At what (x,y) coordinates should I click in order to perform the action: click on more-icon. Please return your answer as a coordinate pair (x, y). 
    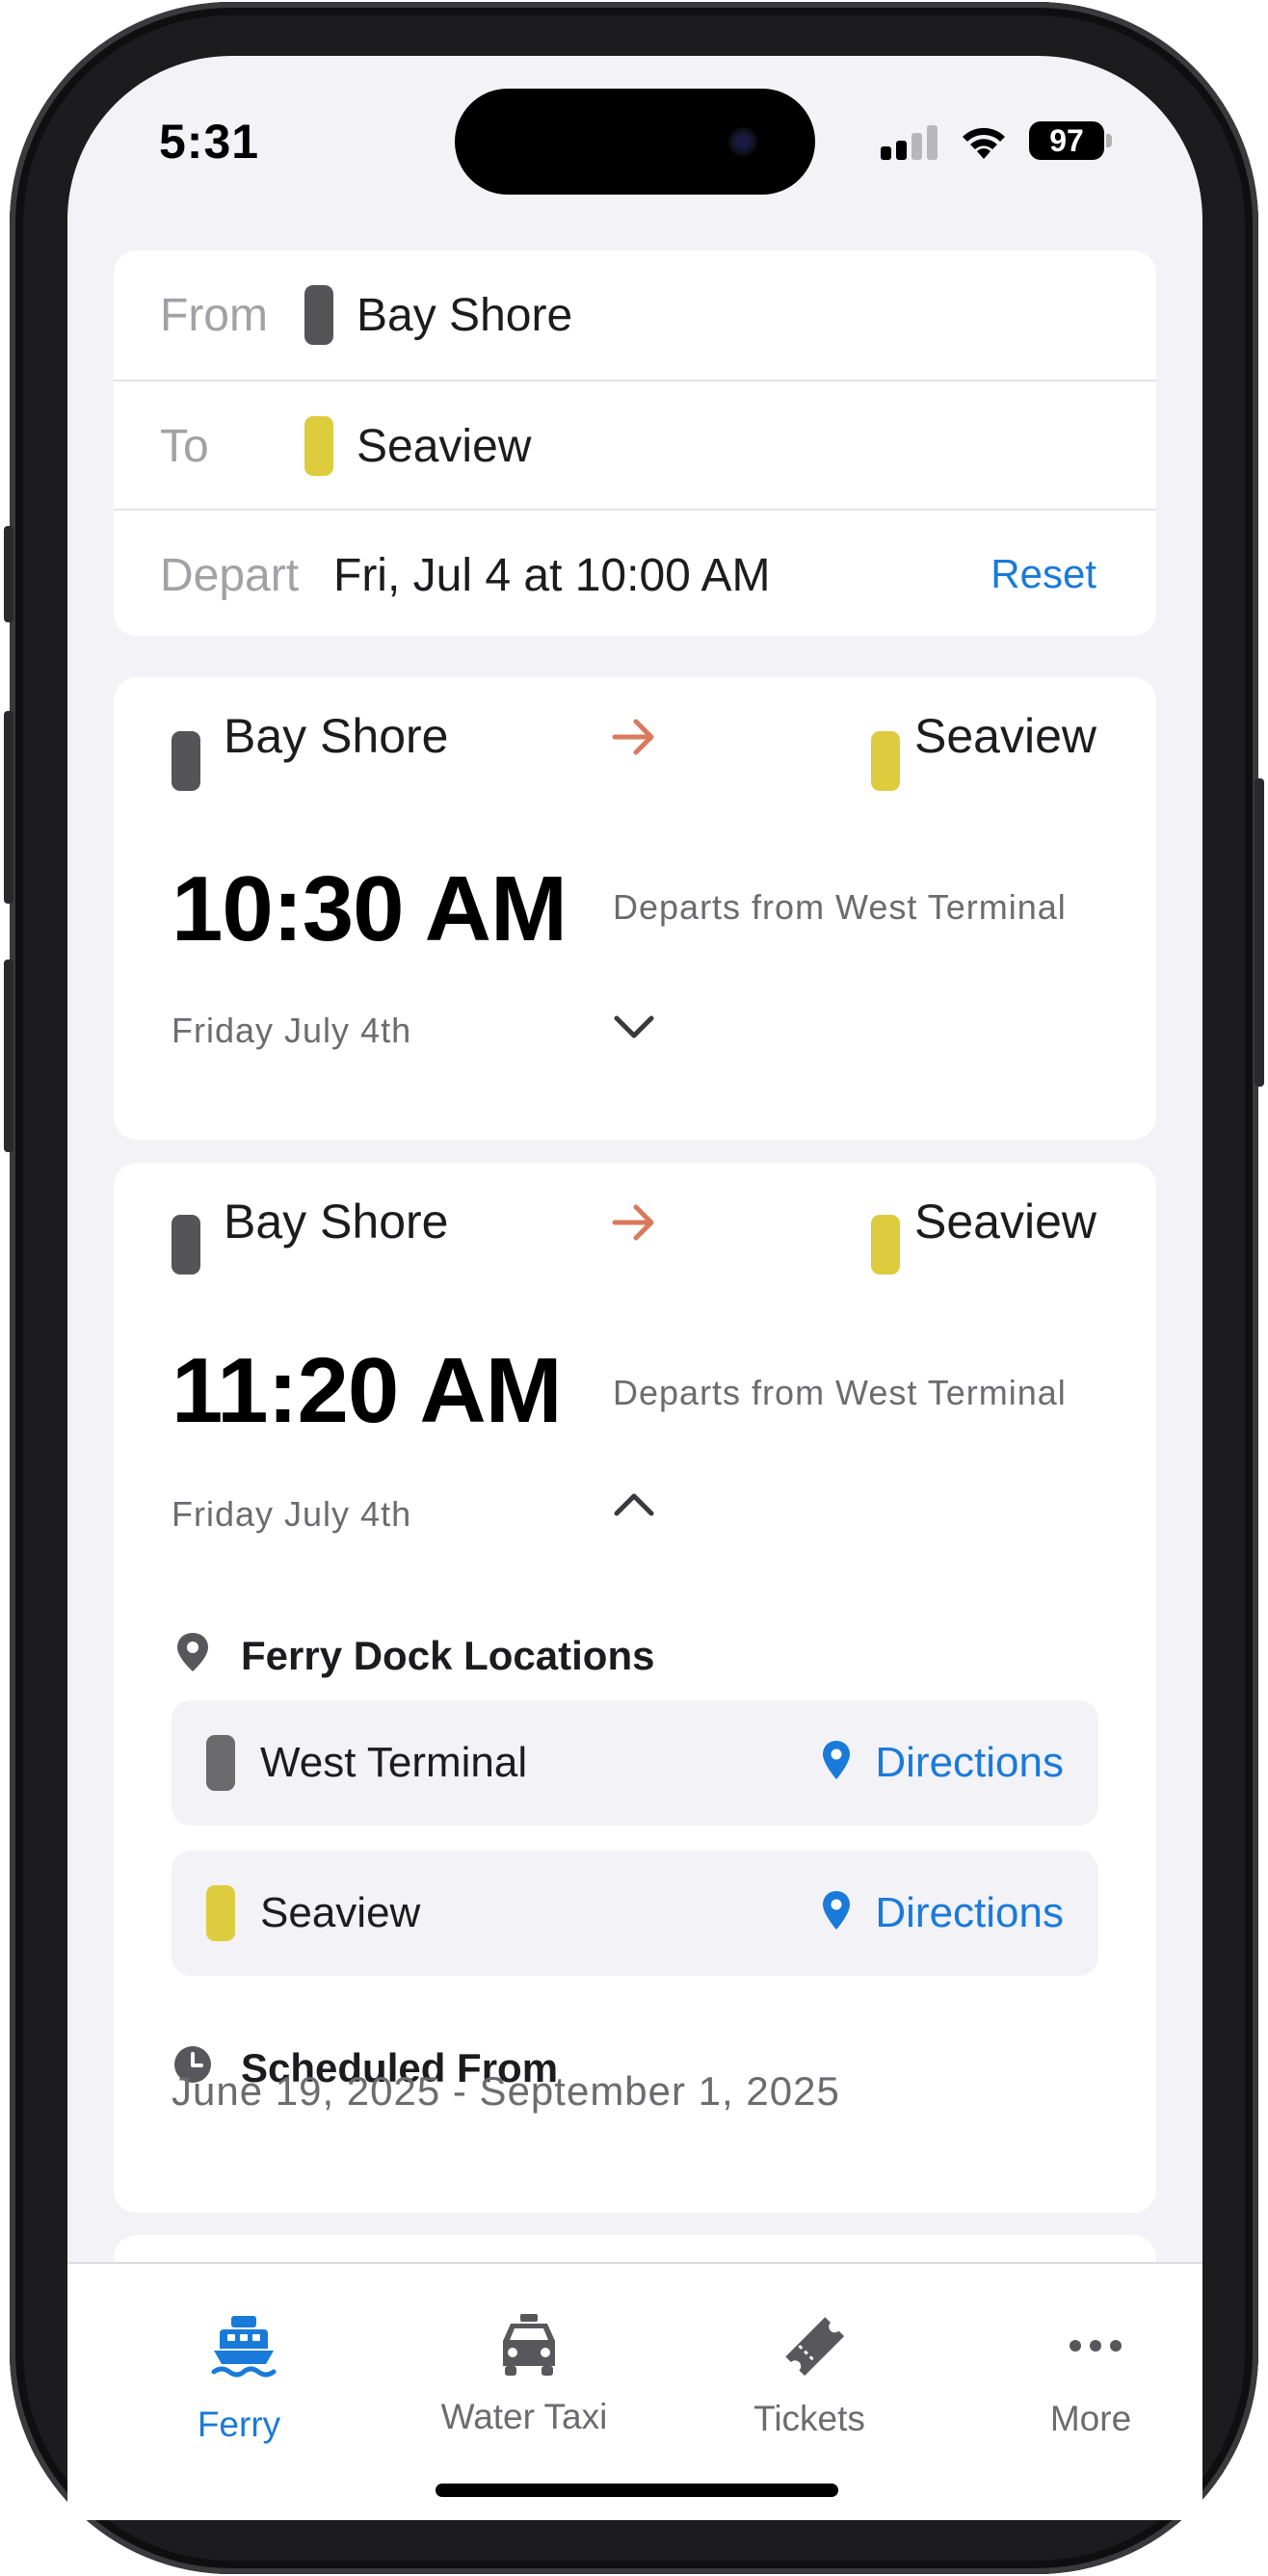
    Looking at the image, I should click on (1096, 2346).